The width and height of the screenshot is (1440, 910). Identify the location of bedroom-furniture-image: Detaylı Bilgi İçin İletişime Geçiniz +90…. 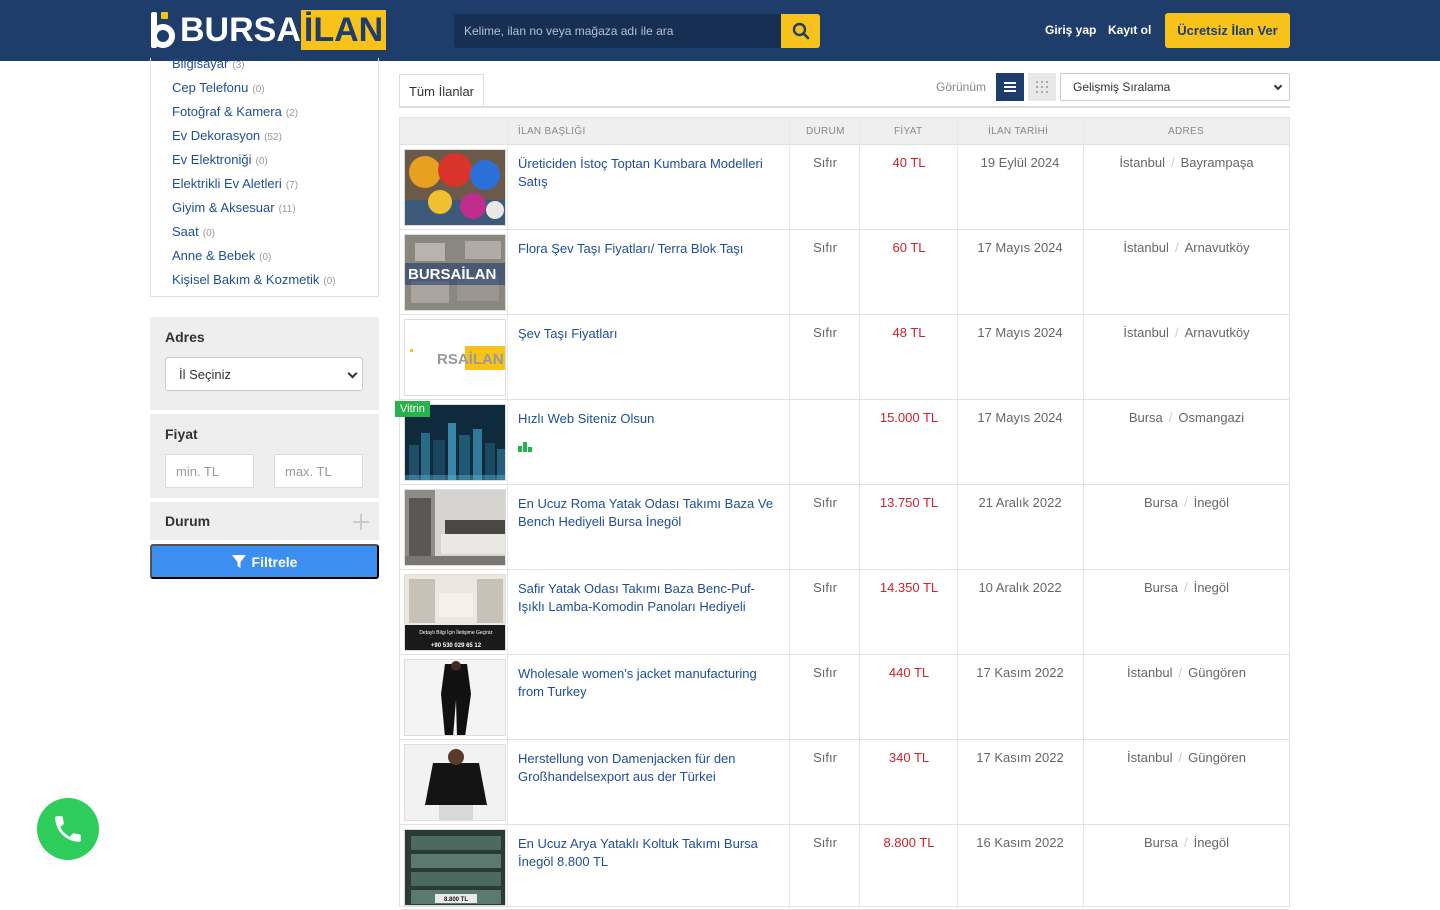
(455, 612).